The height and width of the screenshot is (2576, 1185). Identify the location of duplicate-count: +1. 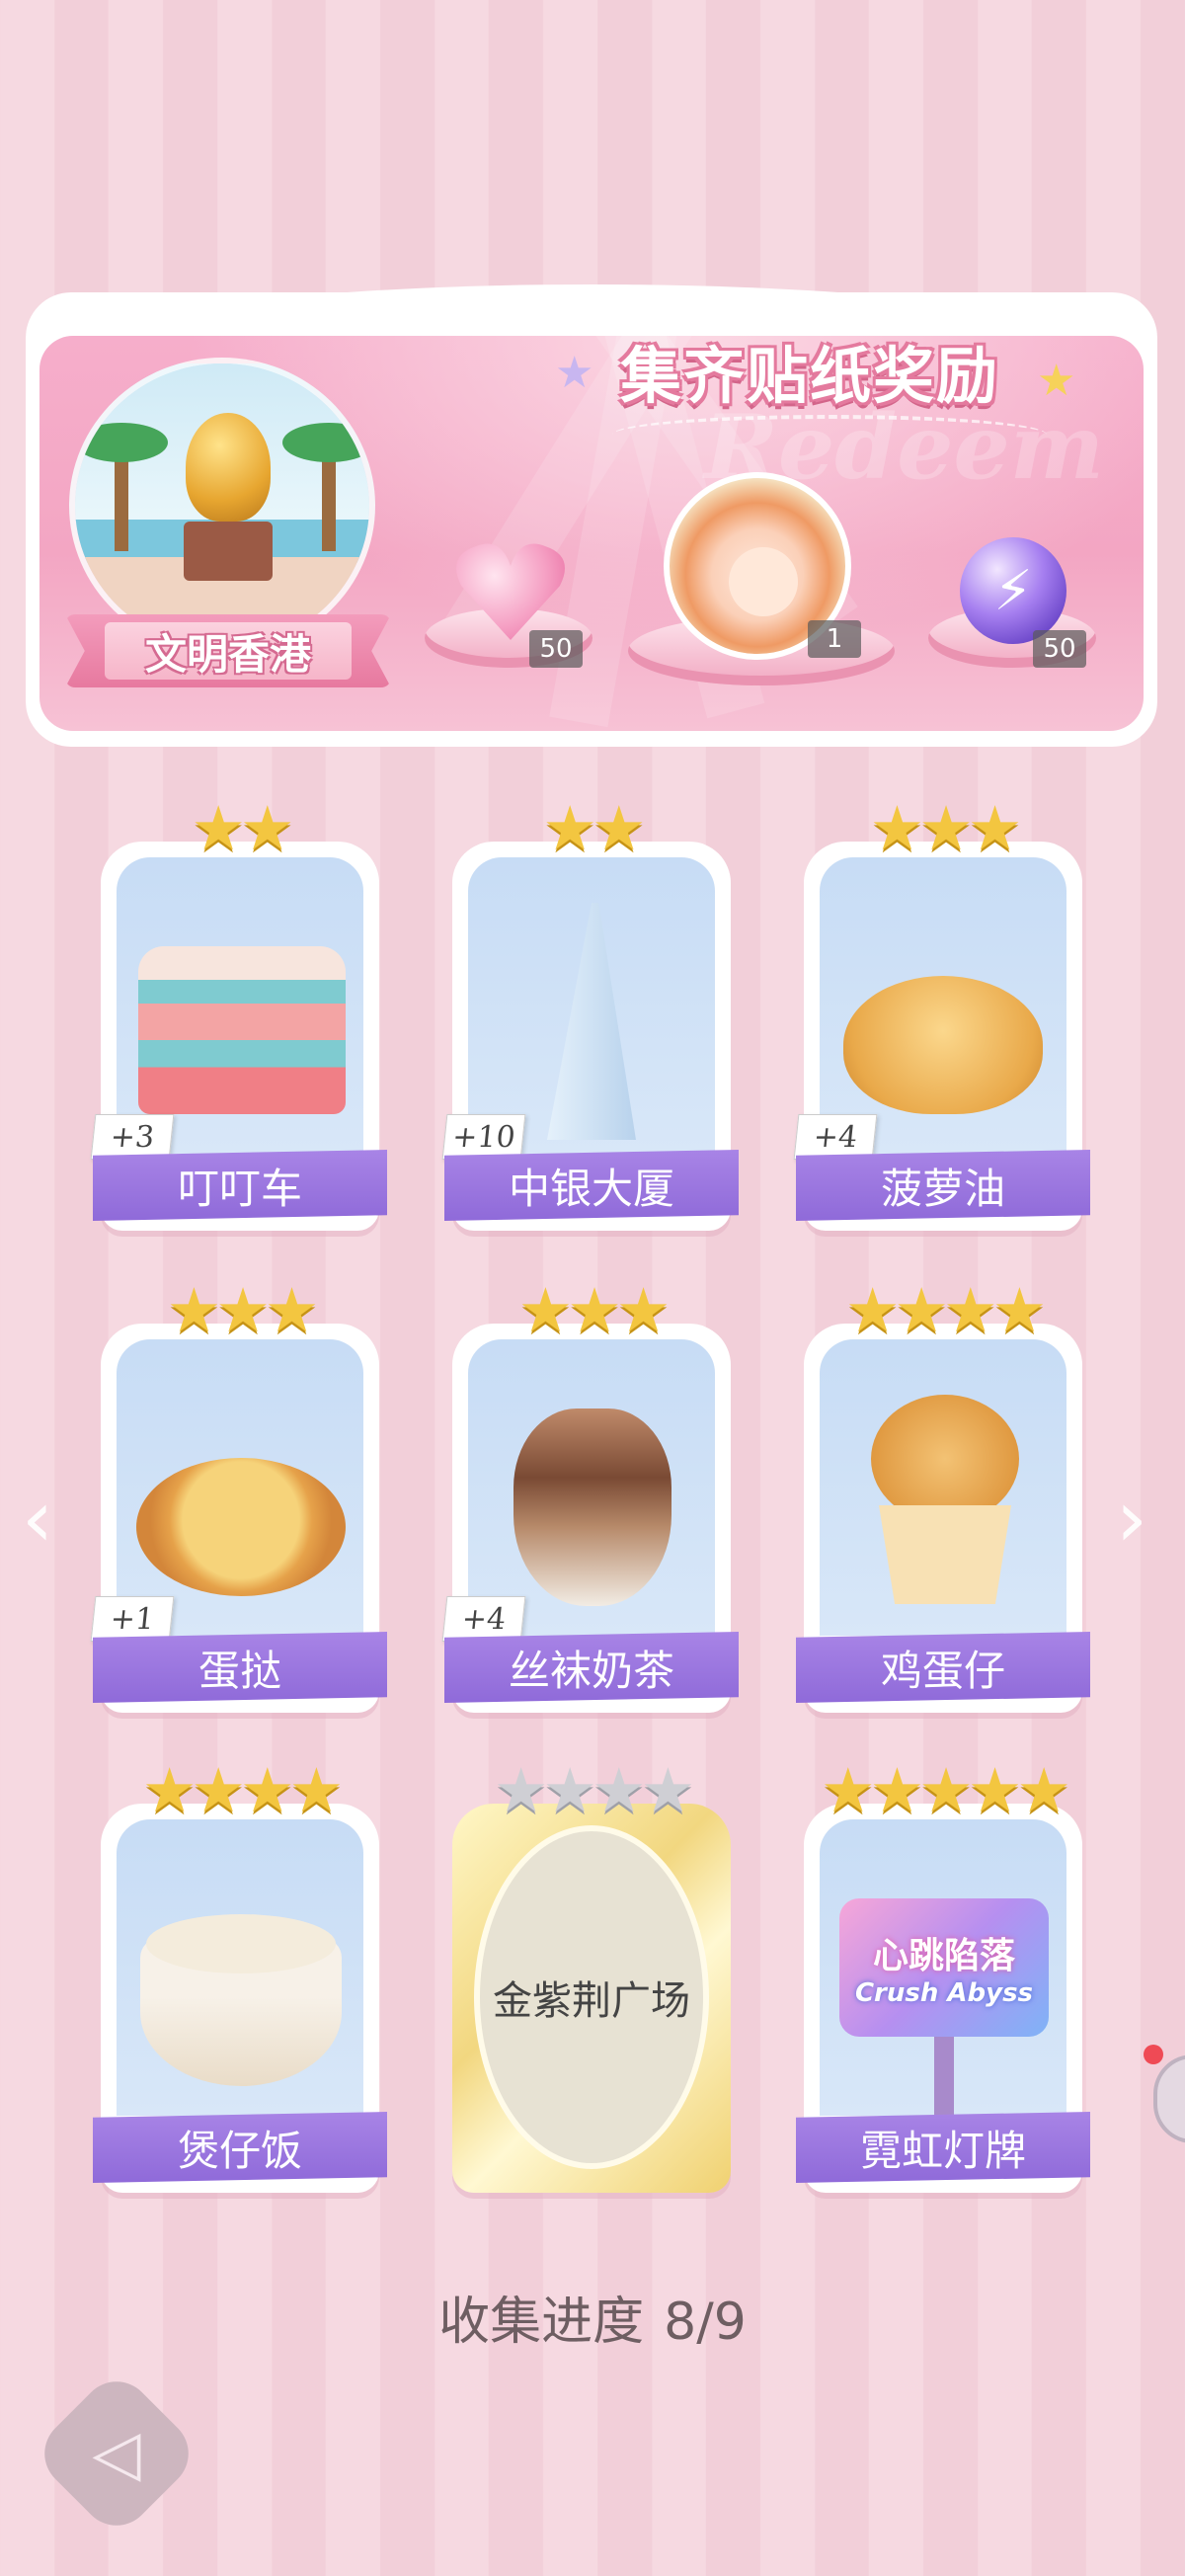
(133, 1619).